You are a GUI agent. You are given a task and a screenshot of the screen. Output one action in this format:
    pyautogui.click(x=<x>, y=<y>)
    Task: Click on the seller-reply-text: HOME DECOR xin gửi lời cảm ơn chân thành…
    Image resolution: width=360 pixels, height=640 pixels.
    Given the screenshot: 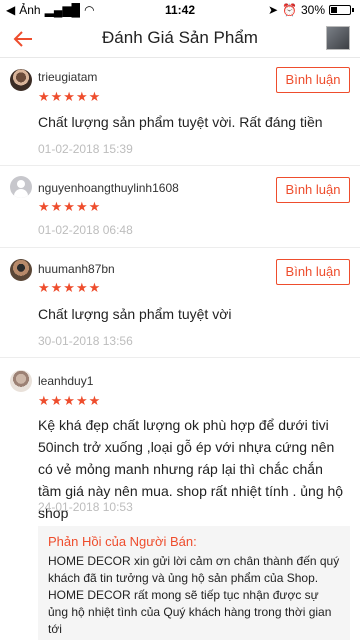 What is the action you would take?
    pyautogui.click(x=194, y=596)
    